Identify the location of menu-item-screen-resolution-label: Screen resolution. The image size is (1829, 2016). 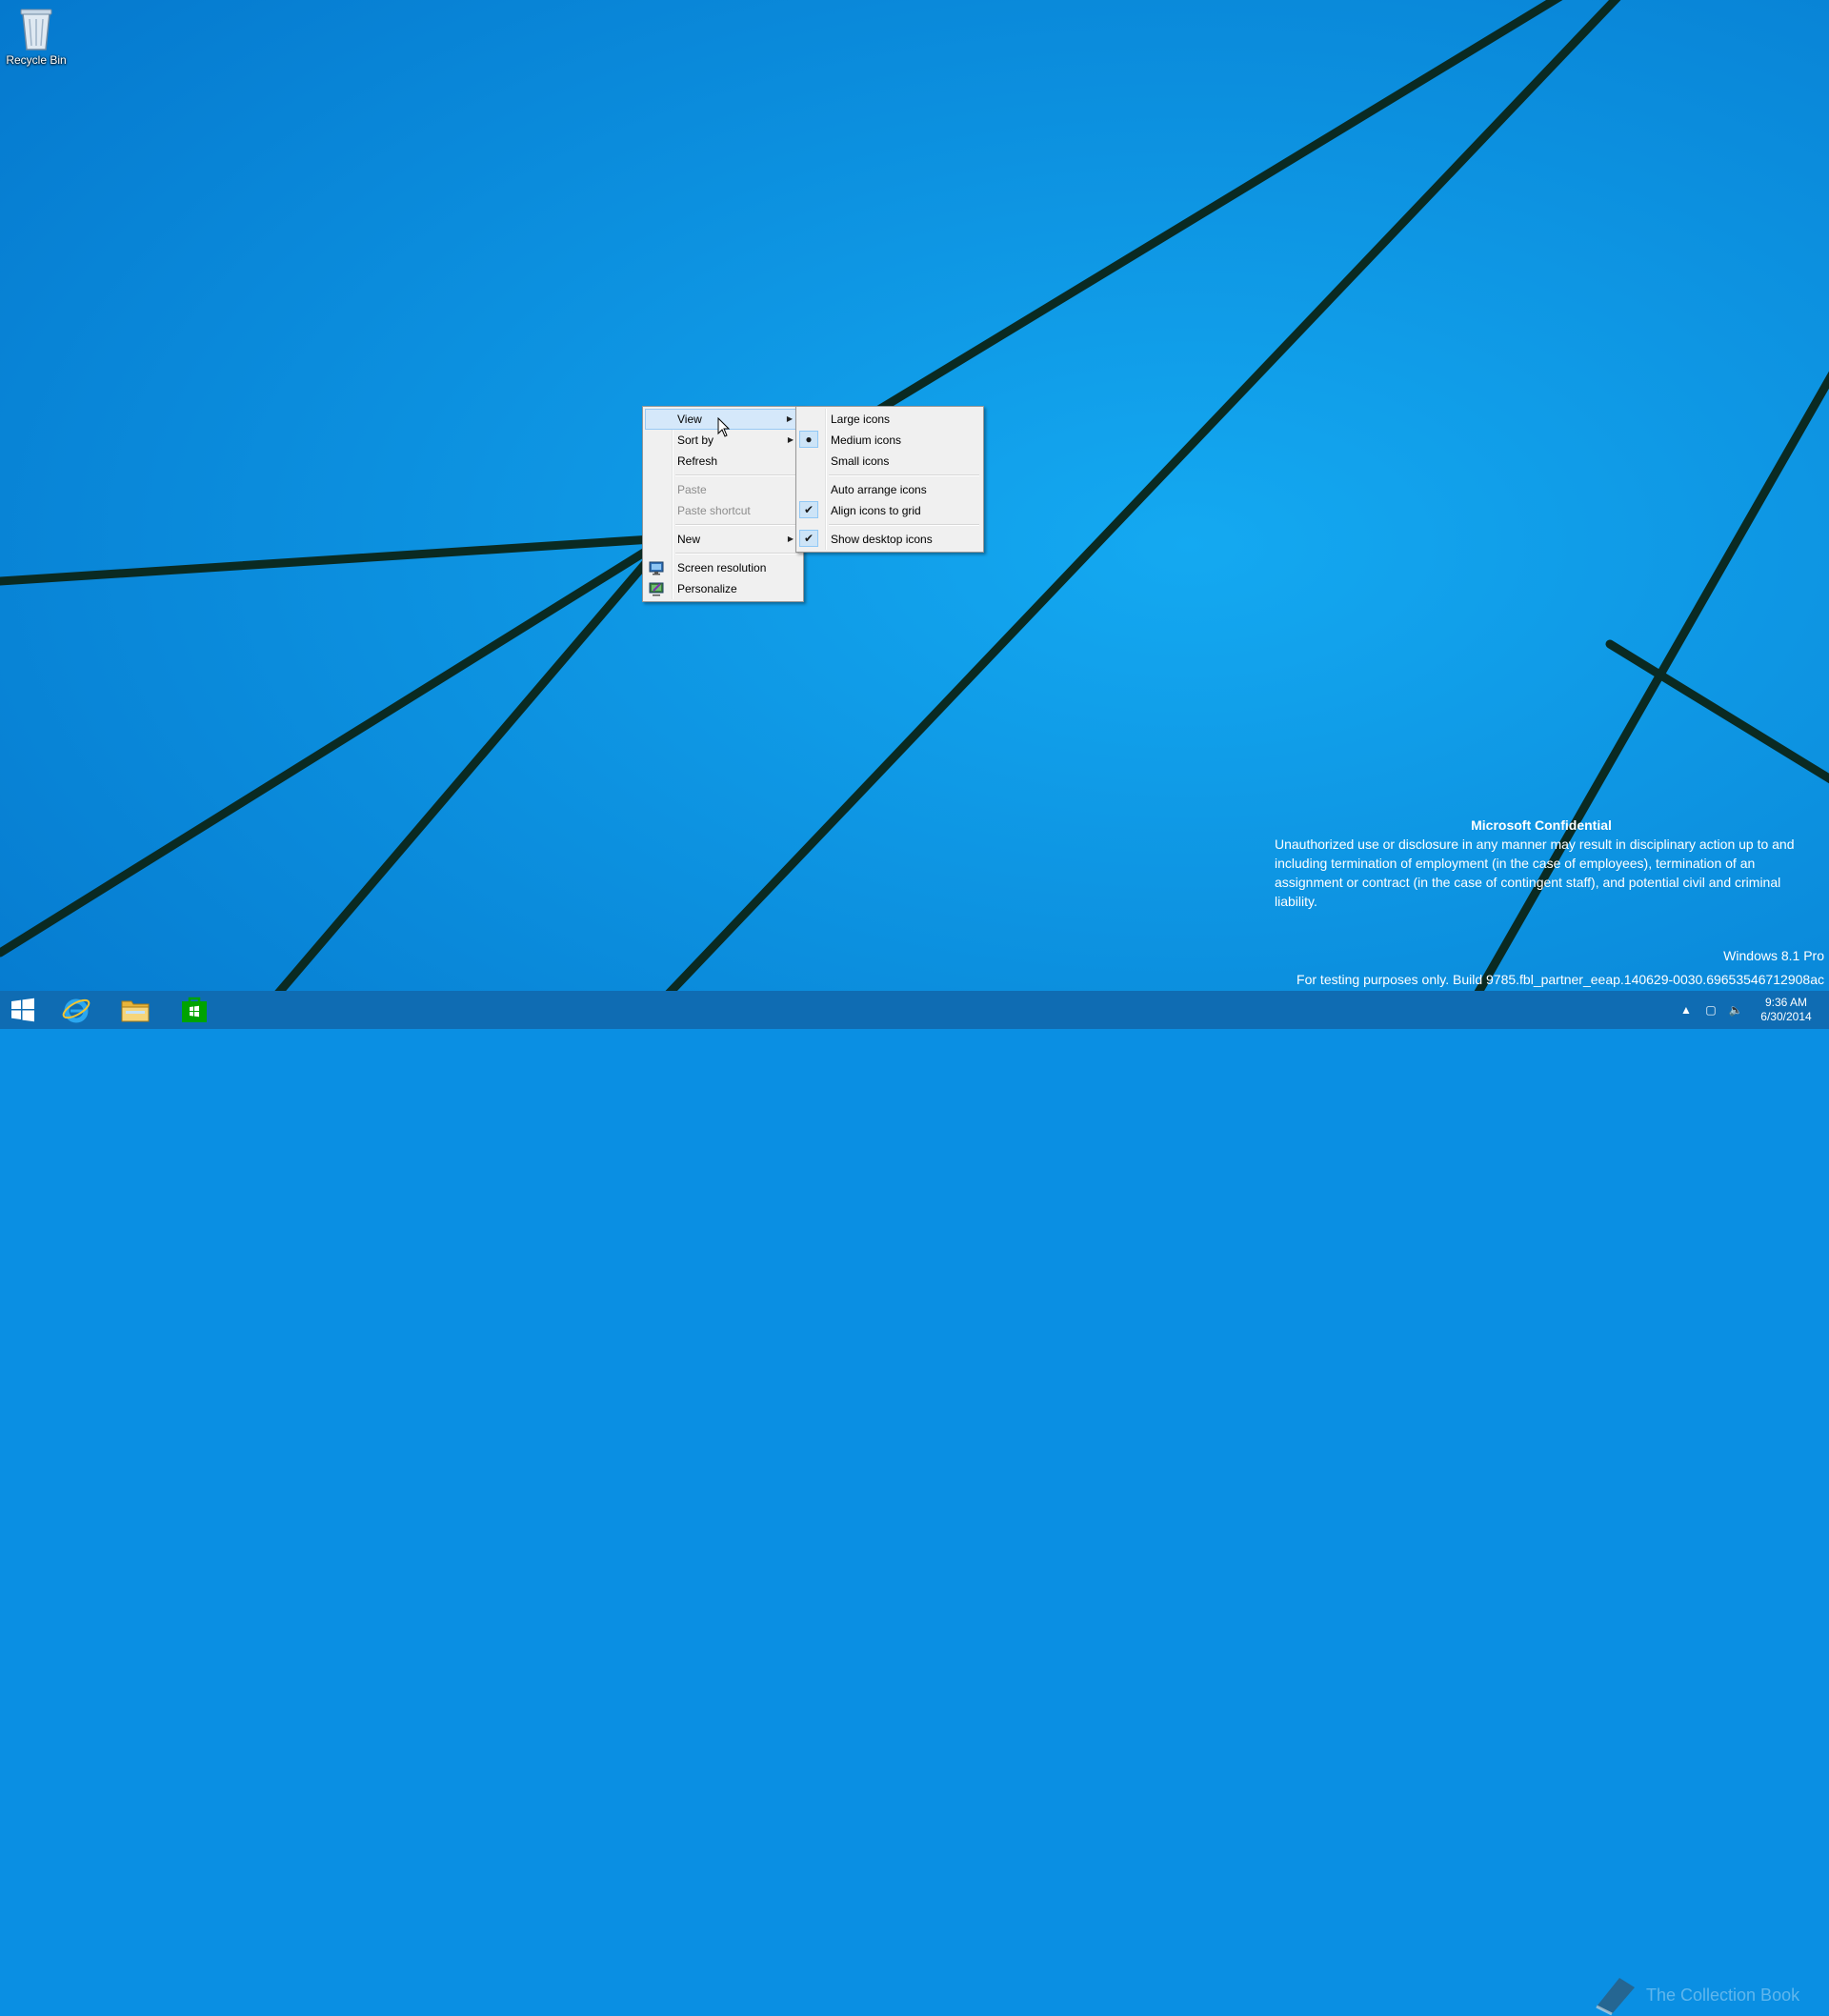
(722, 568).